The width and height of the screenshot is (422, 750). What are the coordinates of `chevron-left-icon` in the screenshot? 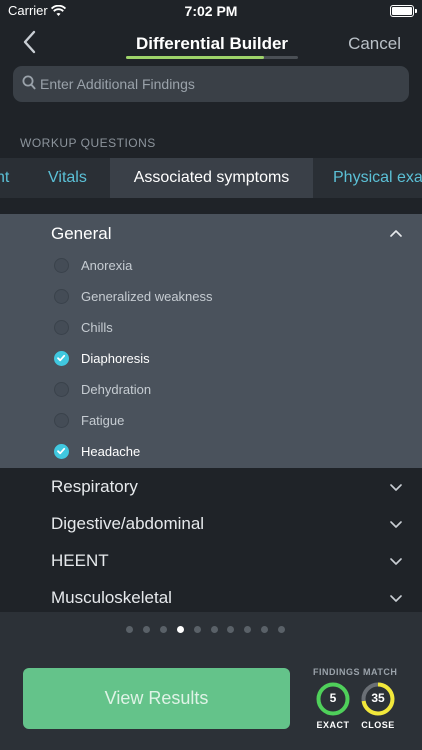 It's located at (29, 42).